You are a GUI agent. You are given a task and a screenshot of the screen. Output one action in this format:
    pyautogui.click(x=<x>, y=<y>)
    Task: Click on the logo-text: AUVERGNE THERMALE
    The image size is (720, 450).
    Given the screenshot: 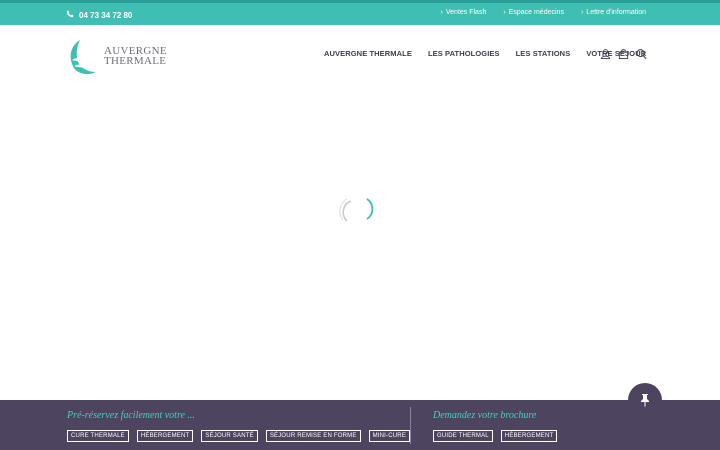 What is the action you would take?
    pyautogui.click(x=135, y=56)
    